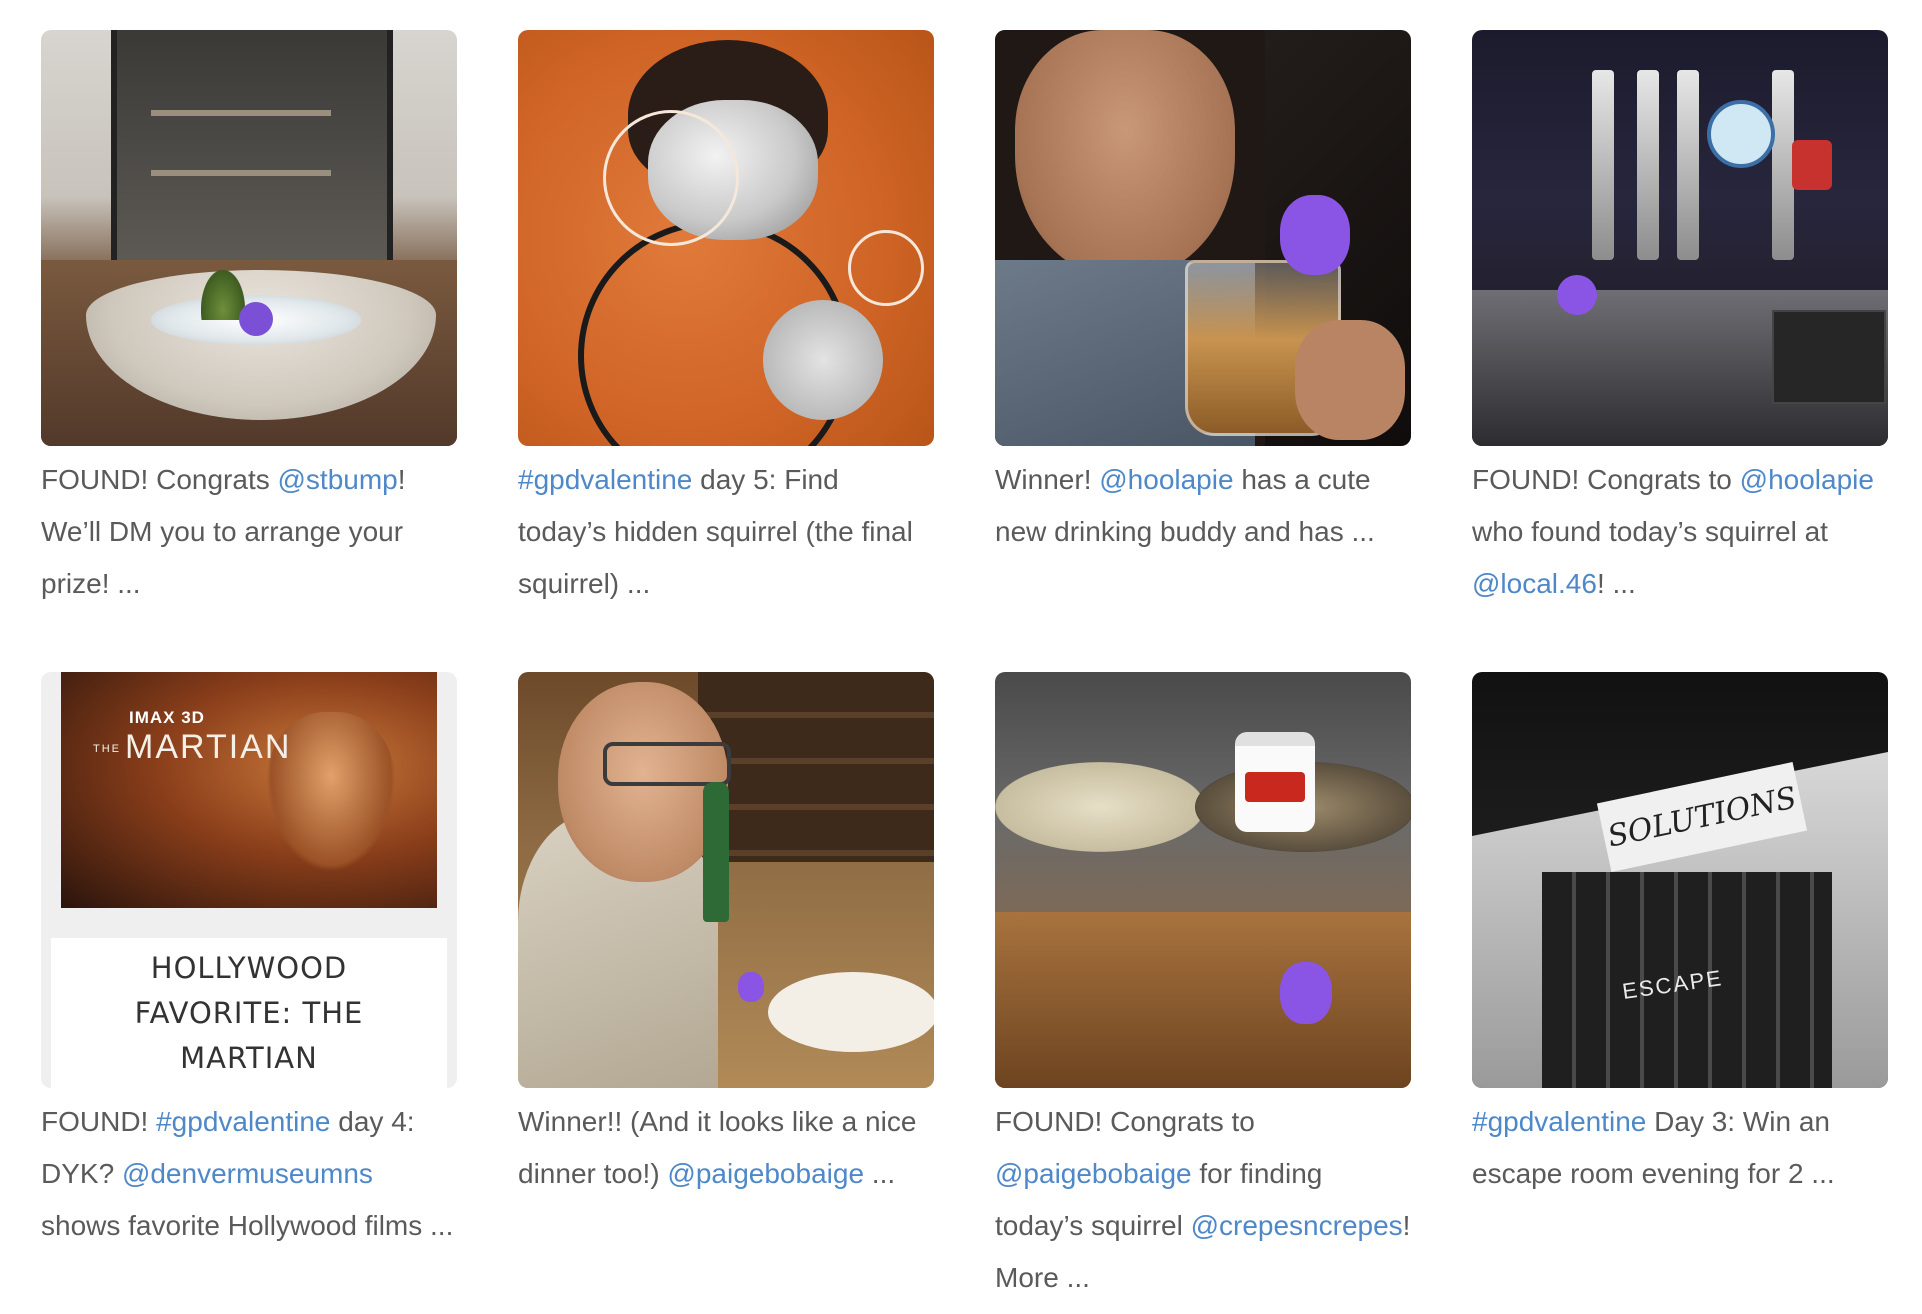 This screenshot has height=1314, width=1922. I want to click on user-link: @stbump, so click(338, 479).